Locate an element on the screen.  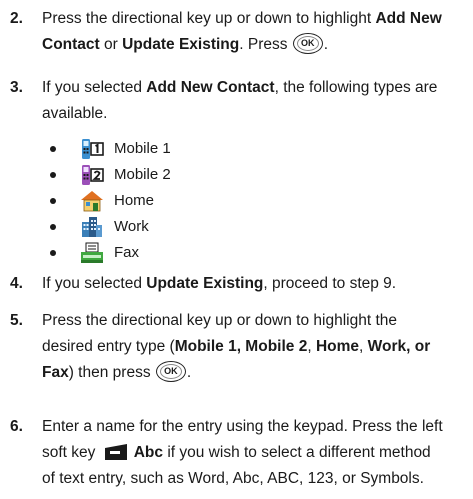
entry-type-label: Fax is located at coordinates (127, 252).